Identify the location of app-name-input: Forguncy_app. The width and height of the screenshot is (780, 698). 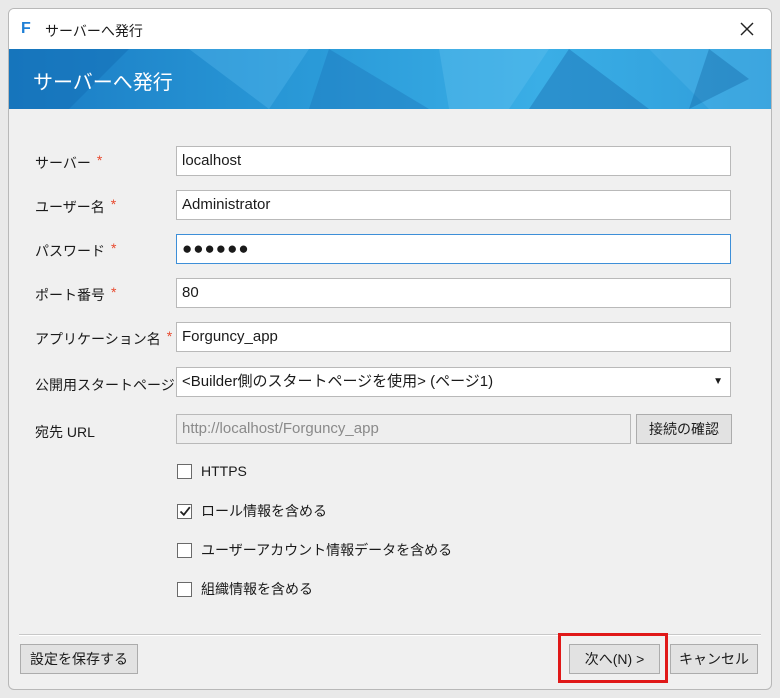
(453, 337).